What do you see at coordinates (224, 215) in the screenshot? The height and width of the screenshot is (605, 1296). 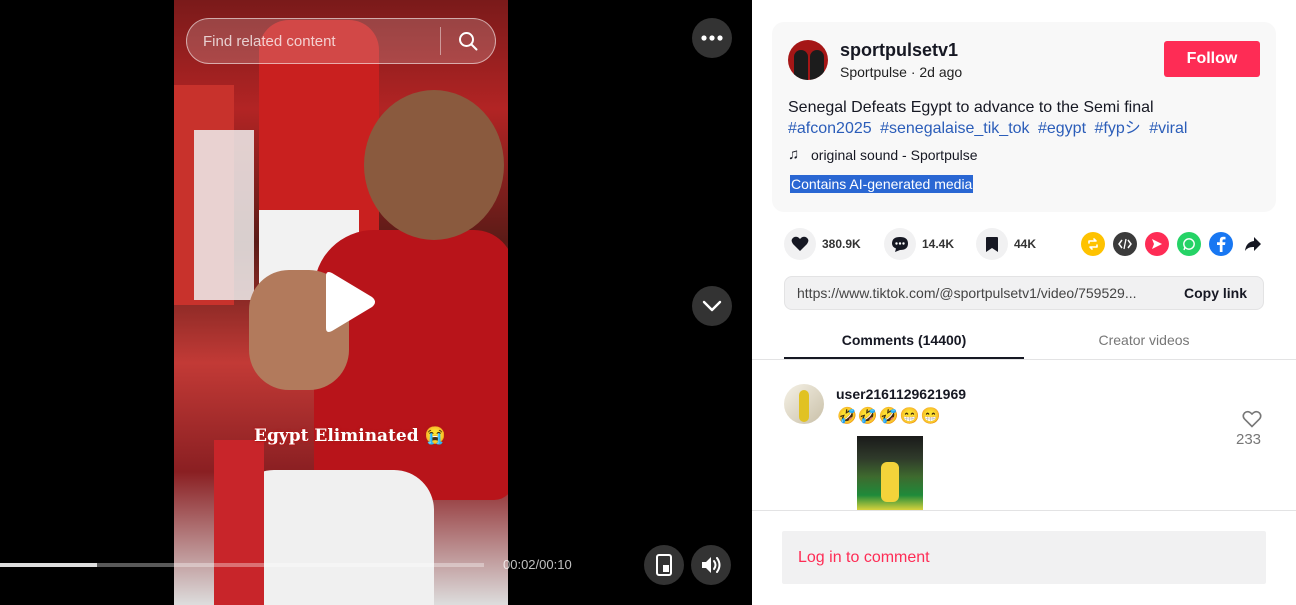 I see `video-scene-locker` at bounding box center [224, 215].